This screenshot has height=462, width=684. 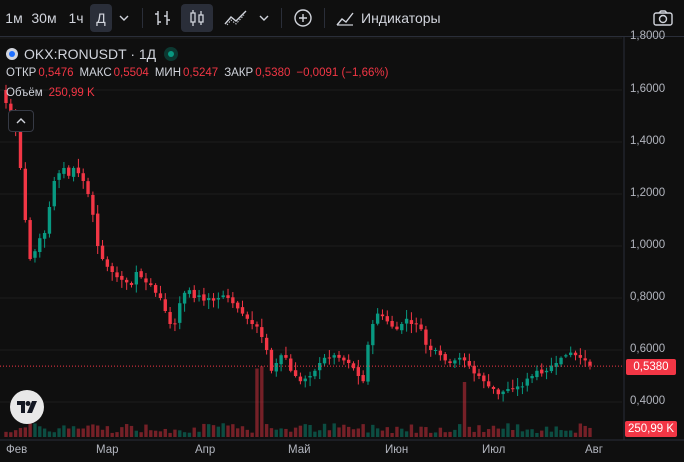 I want to click on intervals-dropdown-button, so click(x=124, y=18).